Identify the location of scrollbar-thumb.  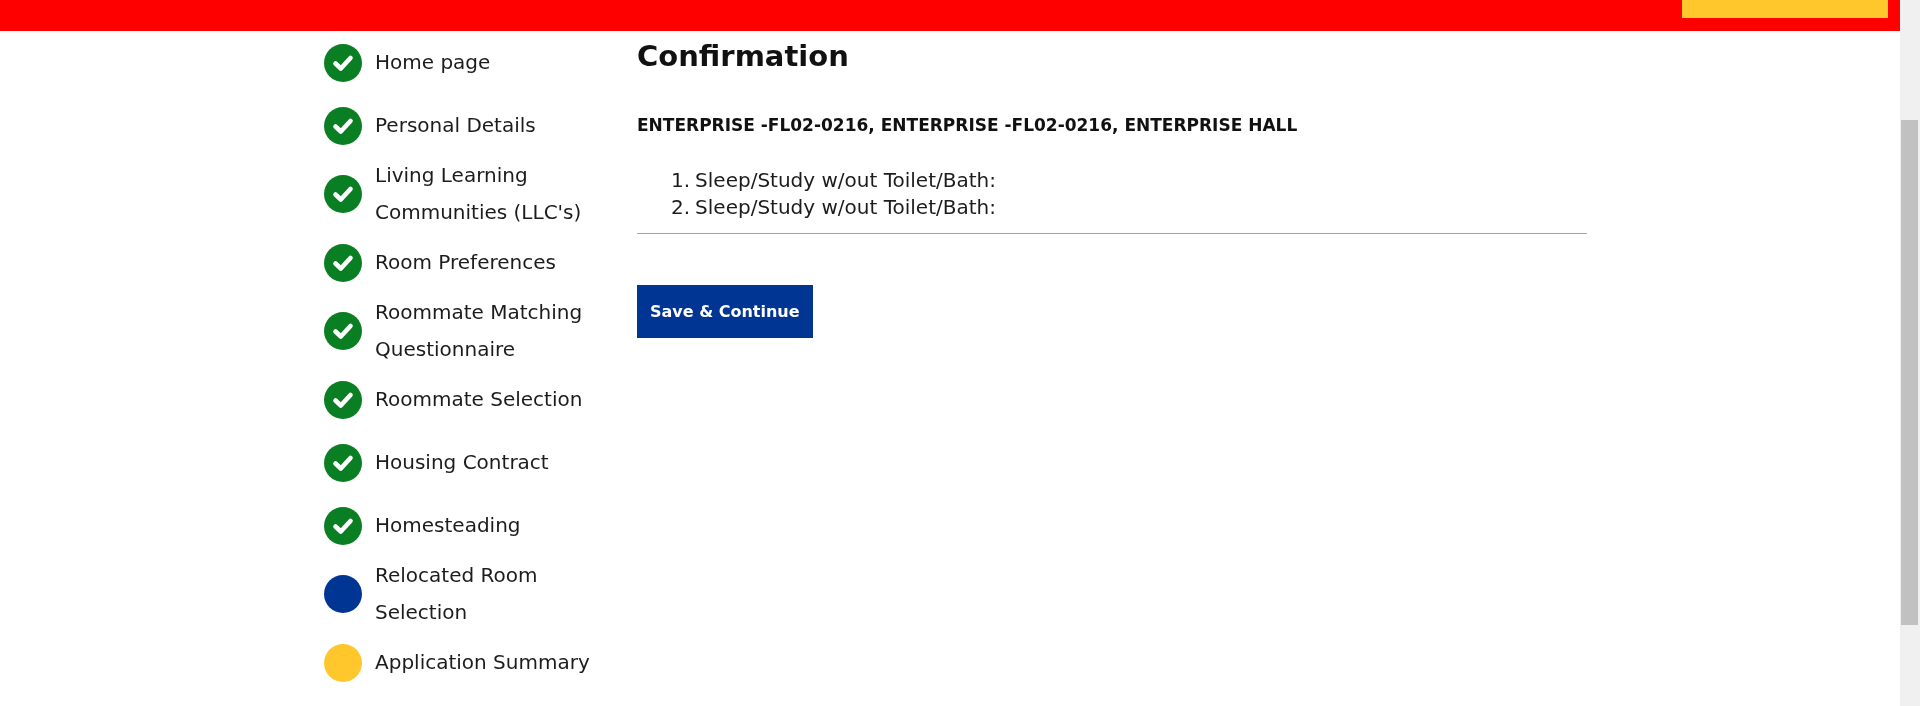
(1909, 372).